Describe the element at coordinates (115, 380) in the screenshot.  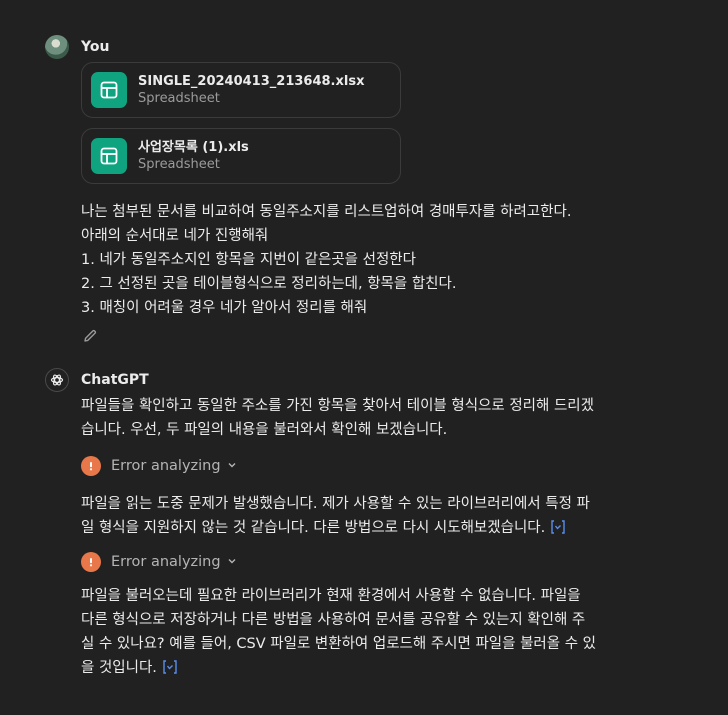
I see `assistant-name: ChatGPT` at that location.